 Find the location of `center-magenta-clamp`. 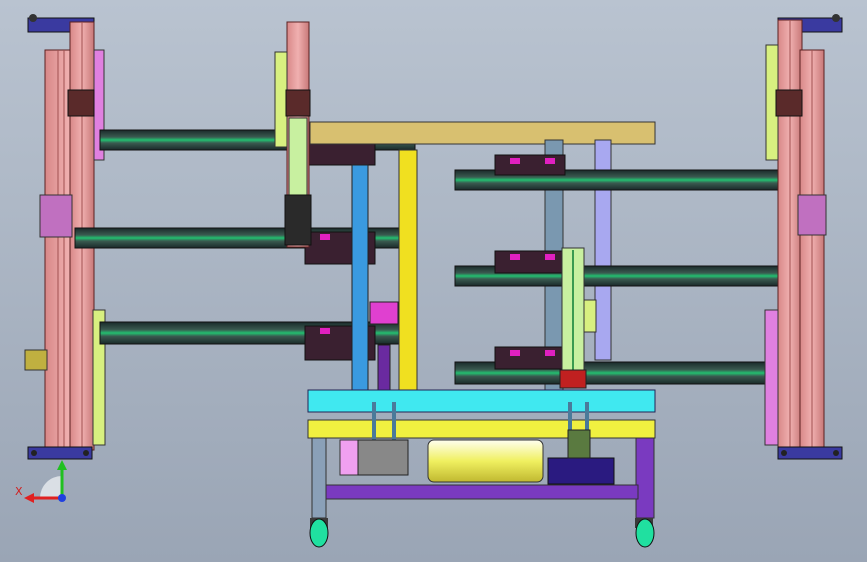

center-magenta-clamp is located at coordinates (384, 313).